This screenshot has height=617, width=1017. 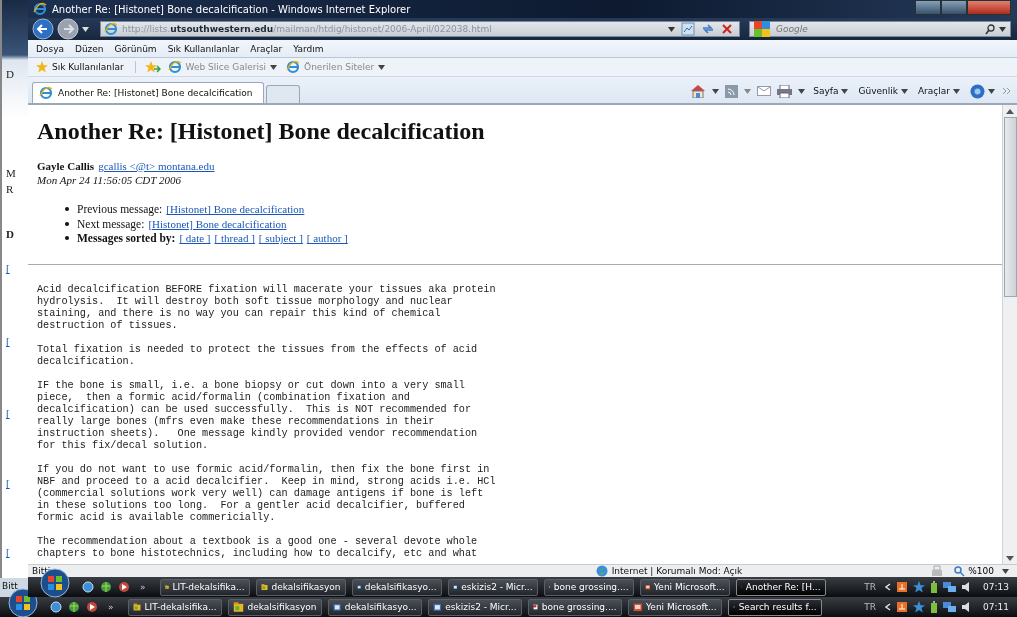 I want to click on message-paragraph: Acid decalcification BEFORE fixation will macerate your tissues aka protein hydrolysis. It will destroy both soft tissue morphology and nuclear staining, and there is no way you can repair this kind of chemical destruction of tissues., so click(x=267, y=307).